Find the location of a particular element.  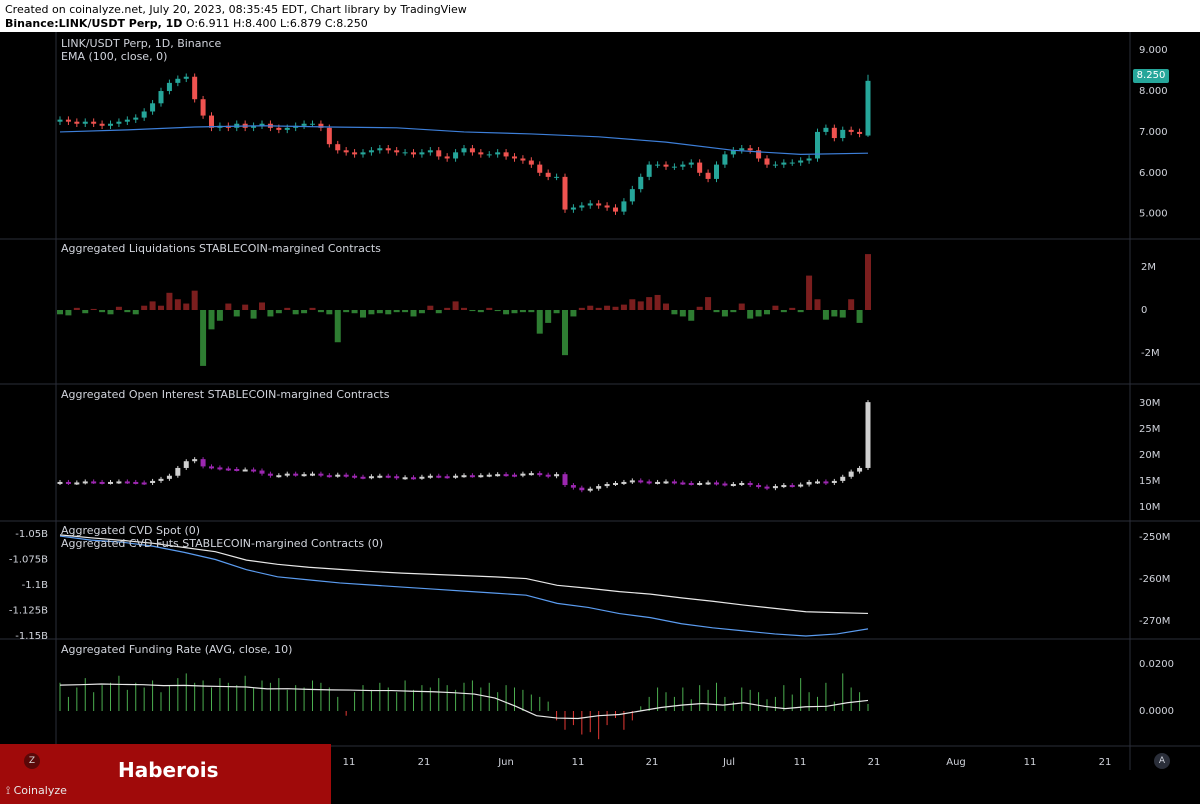

x-tick-label: 21 is located at coordinates (424, 762).